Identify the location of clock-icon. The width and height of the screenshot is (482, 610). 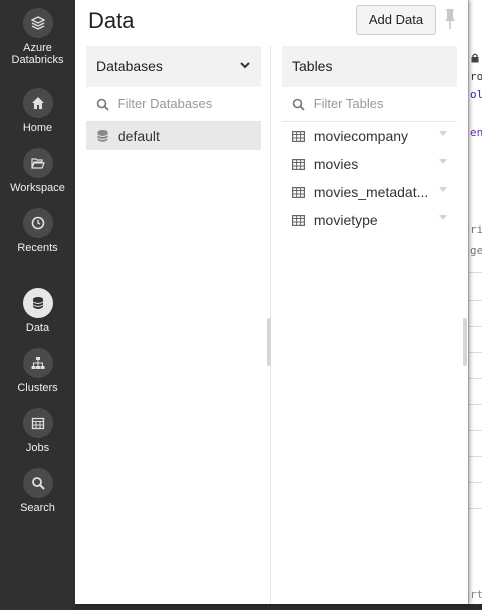
(37, 223).